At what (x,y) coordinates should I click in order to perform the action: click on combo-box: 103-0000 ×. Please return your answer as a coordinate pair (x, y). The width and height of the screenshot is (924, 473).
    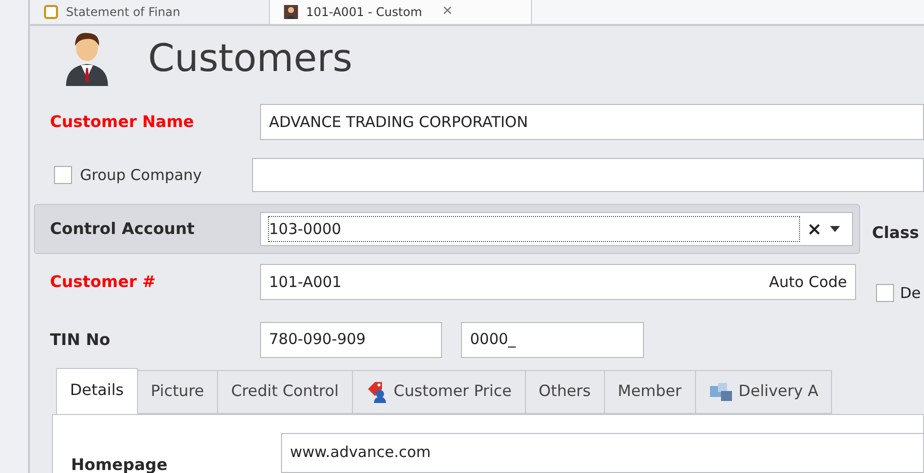
    Looking at the image, I should click on (556, 229).